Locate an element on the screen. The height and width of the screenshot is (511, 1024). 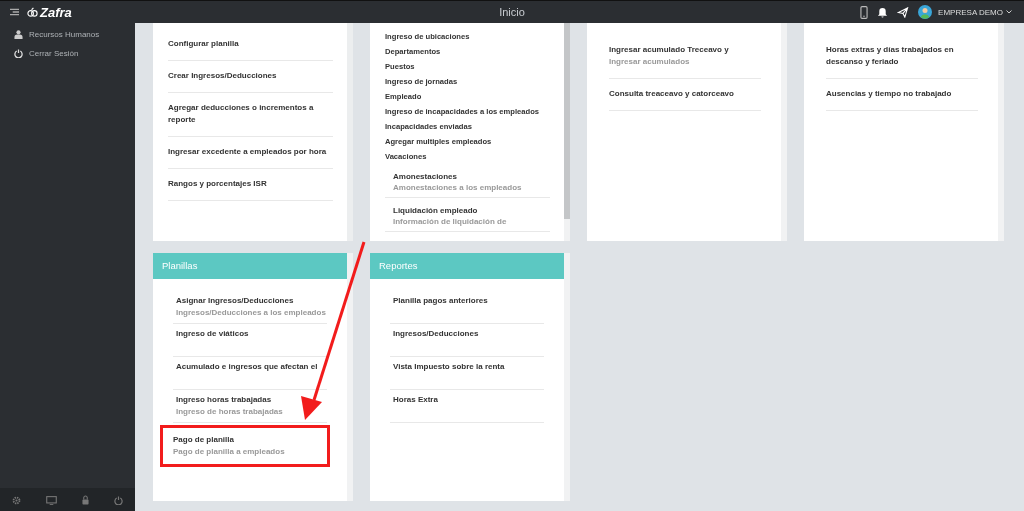
menu-item: Horas extras y días trabajados en descanso y feriado is located at coordinates (902, 57).